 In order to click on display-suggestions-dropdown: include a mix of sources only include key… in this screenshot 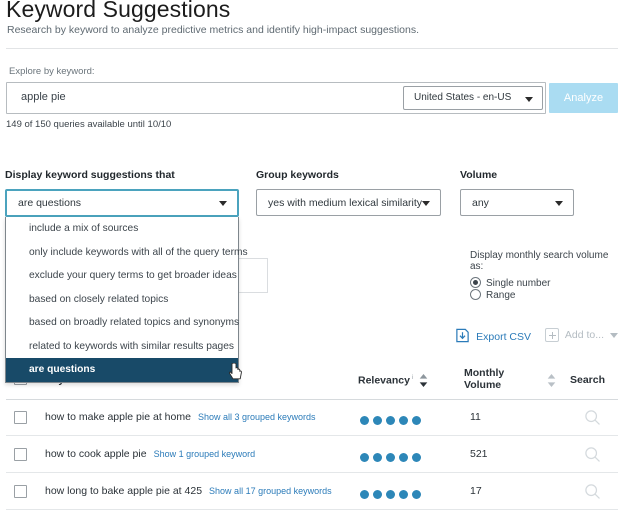, I will do `click(126, 300)`.